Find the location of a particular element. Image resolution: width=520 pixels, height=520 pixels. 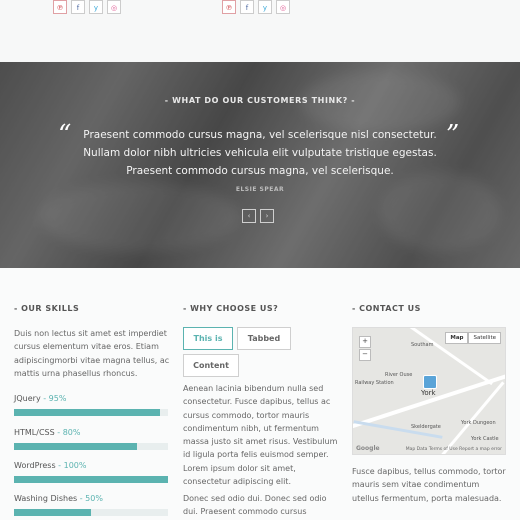

contact-title: - CONTACT US is located at coordinates (386, 308).